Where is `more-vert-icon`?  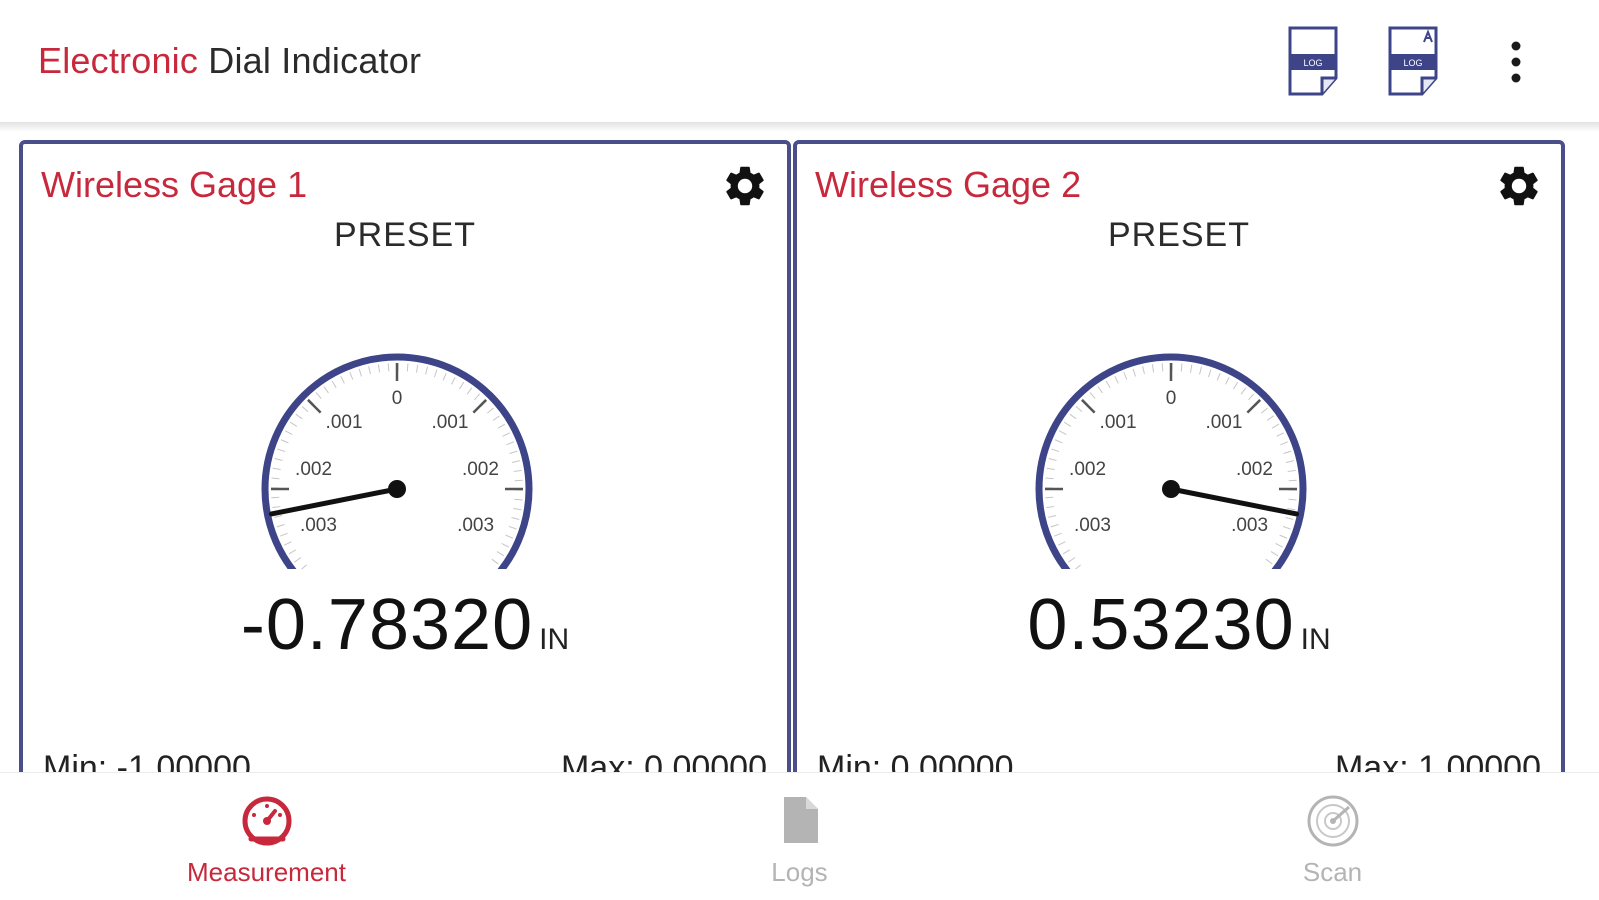 more-vert-icon is located at coordinates (1516, 62).